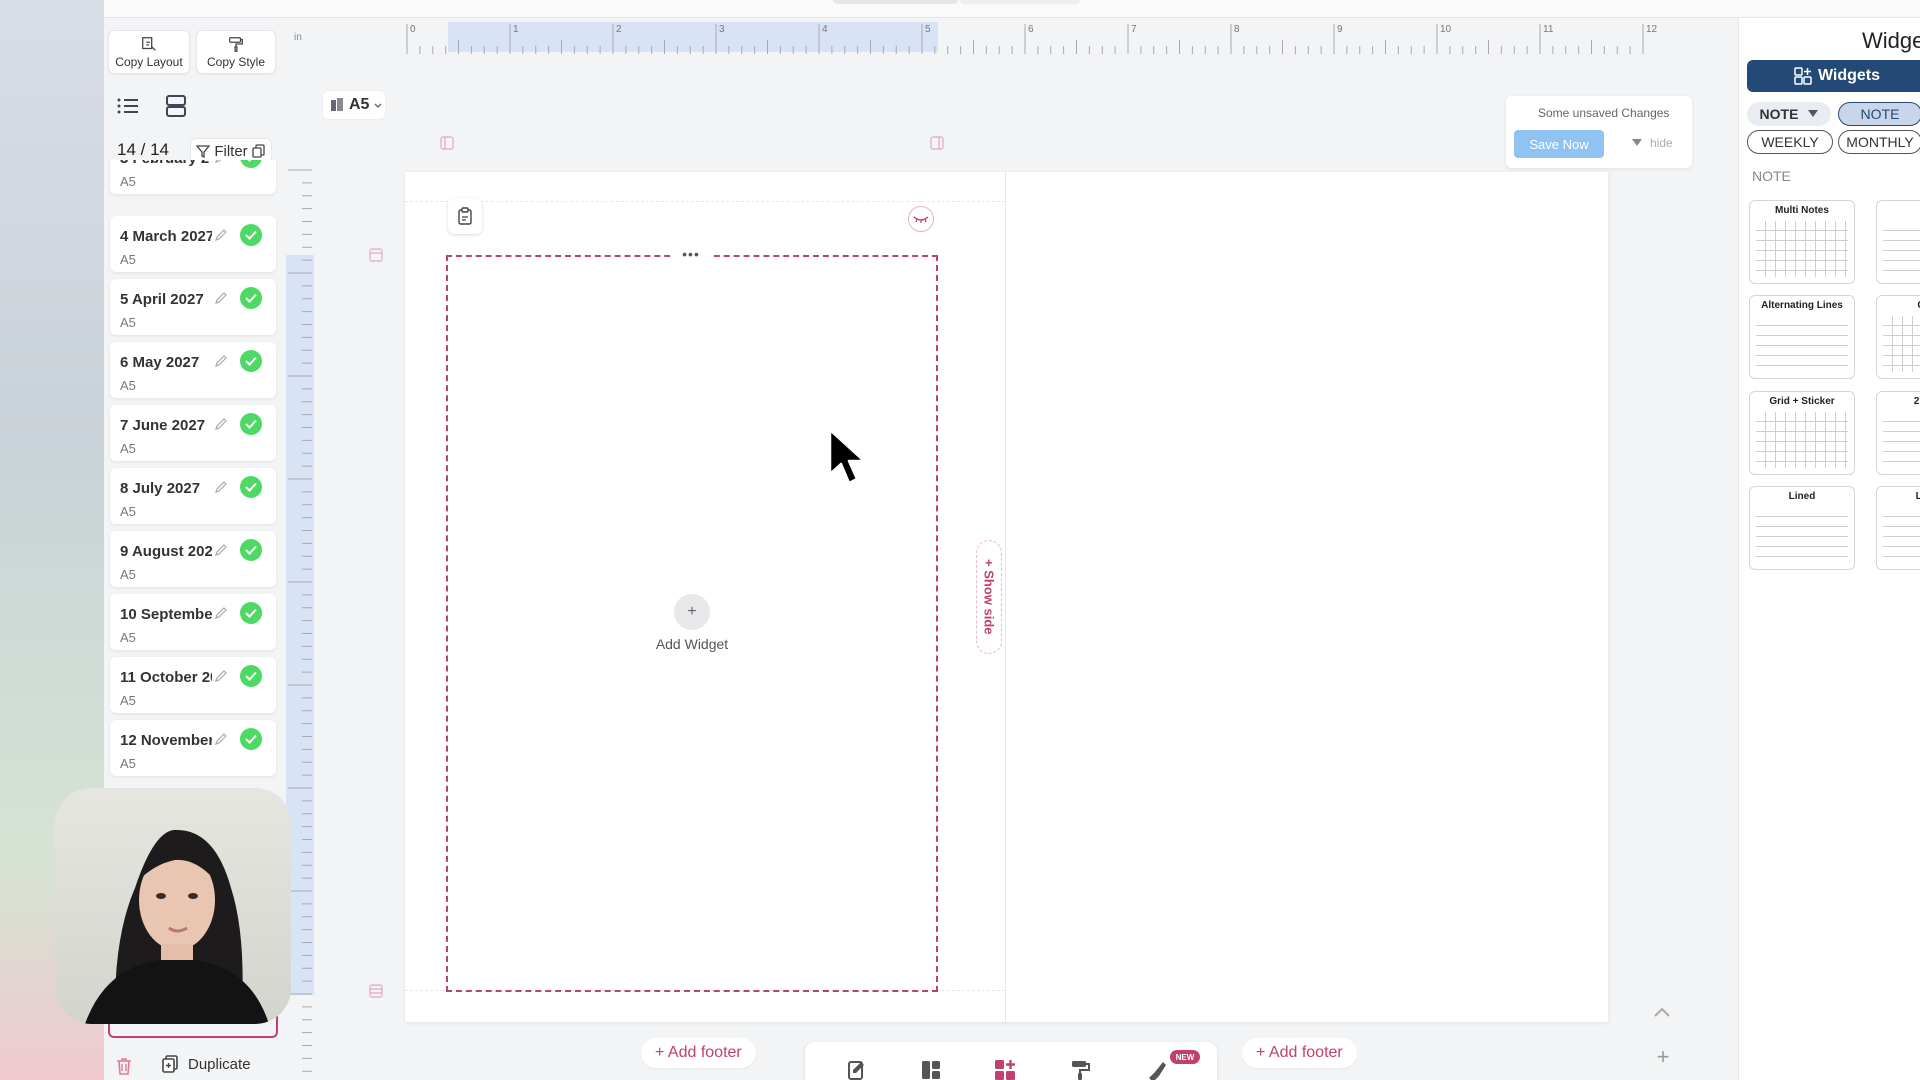 The width and height of the screenshot is (1920, 1080). What do you see at coordinates (149, 52) in the screenshot?
I see `copy-layout-button: Copy Layout` at bounding box center [149, 52].